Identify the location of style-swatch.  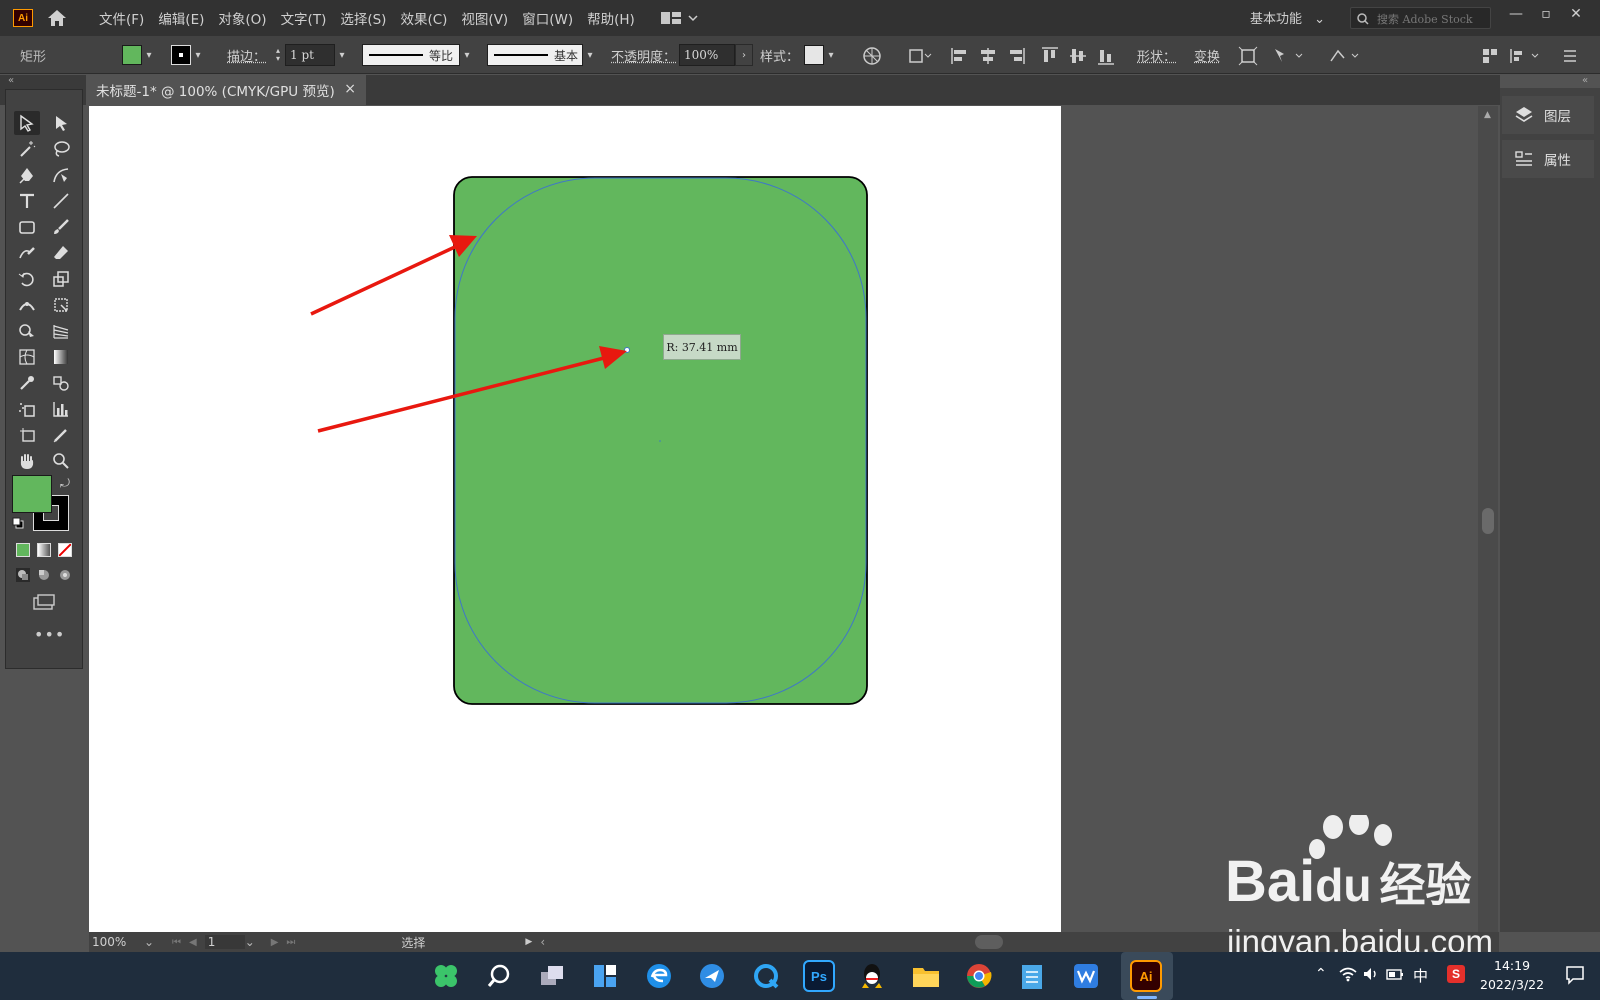
(814, 55).